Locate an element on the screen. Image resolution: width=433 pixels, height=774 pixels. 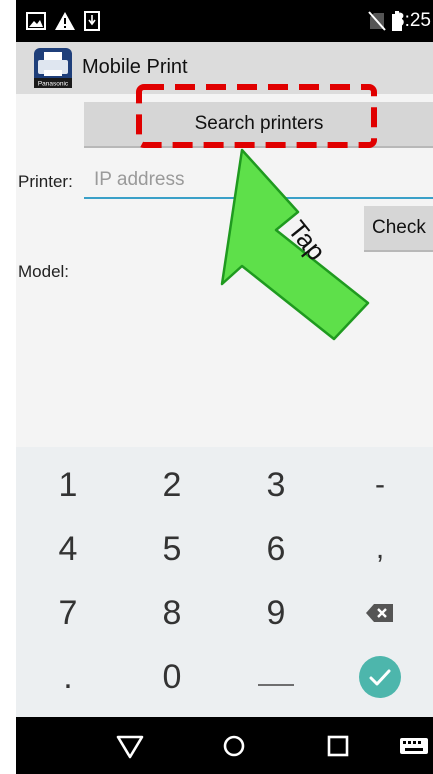
panasonic-printer-icon: Panasonic is located at coordinates (53, 68).